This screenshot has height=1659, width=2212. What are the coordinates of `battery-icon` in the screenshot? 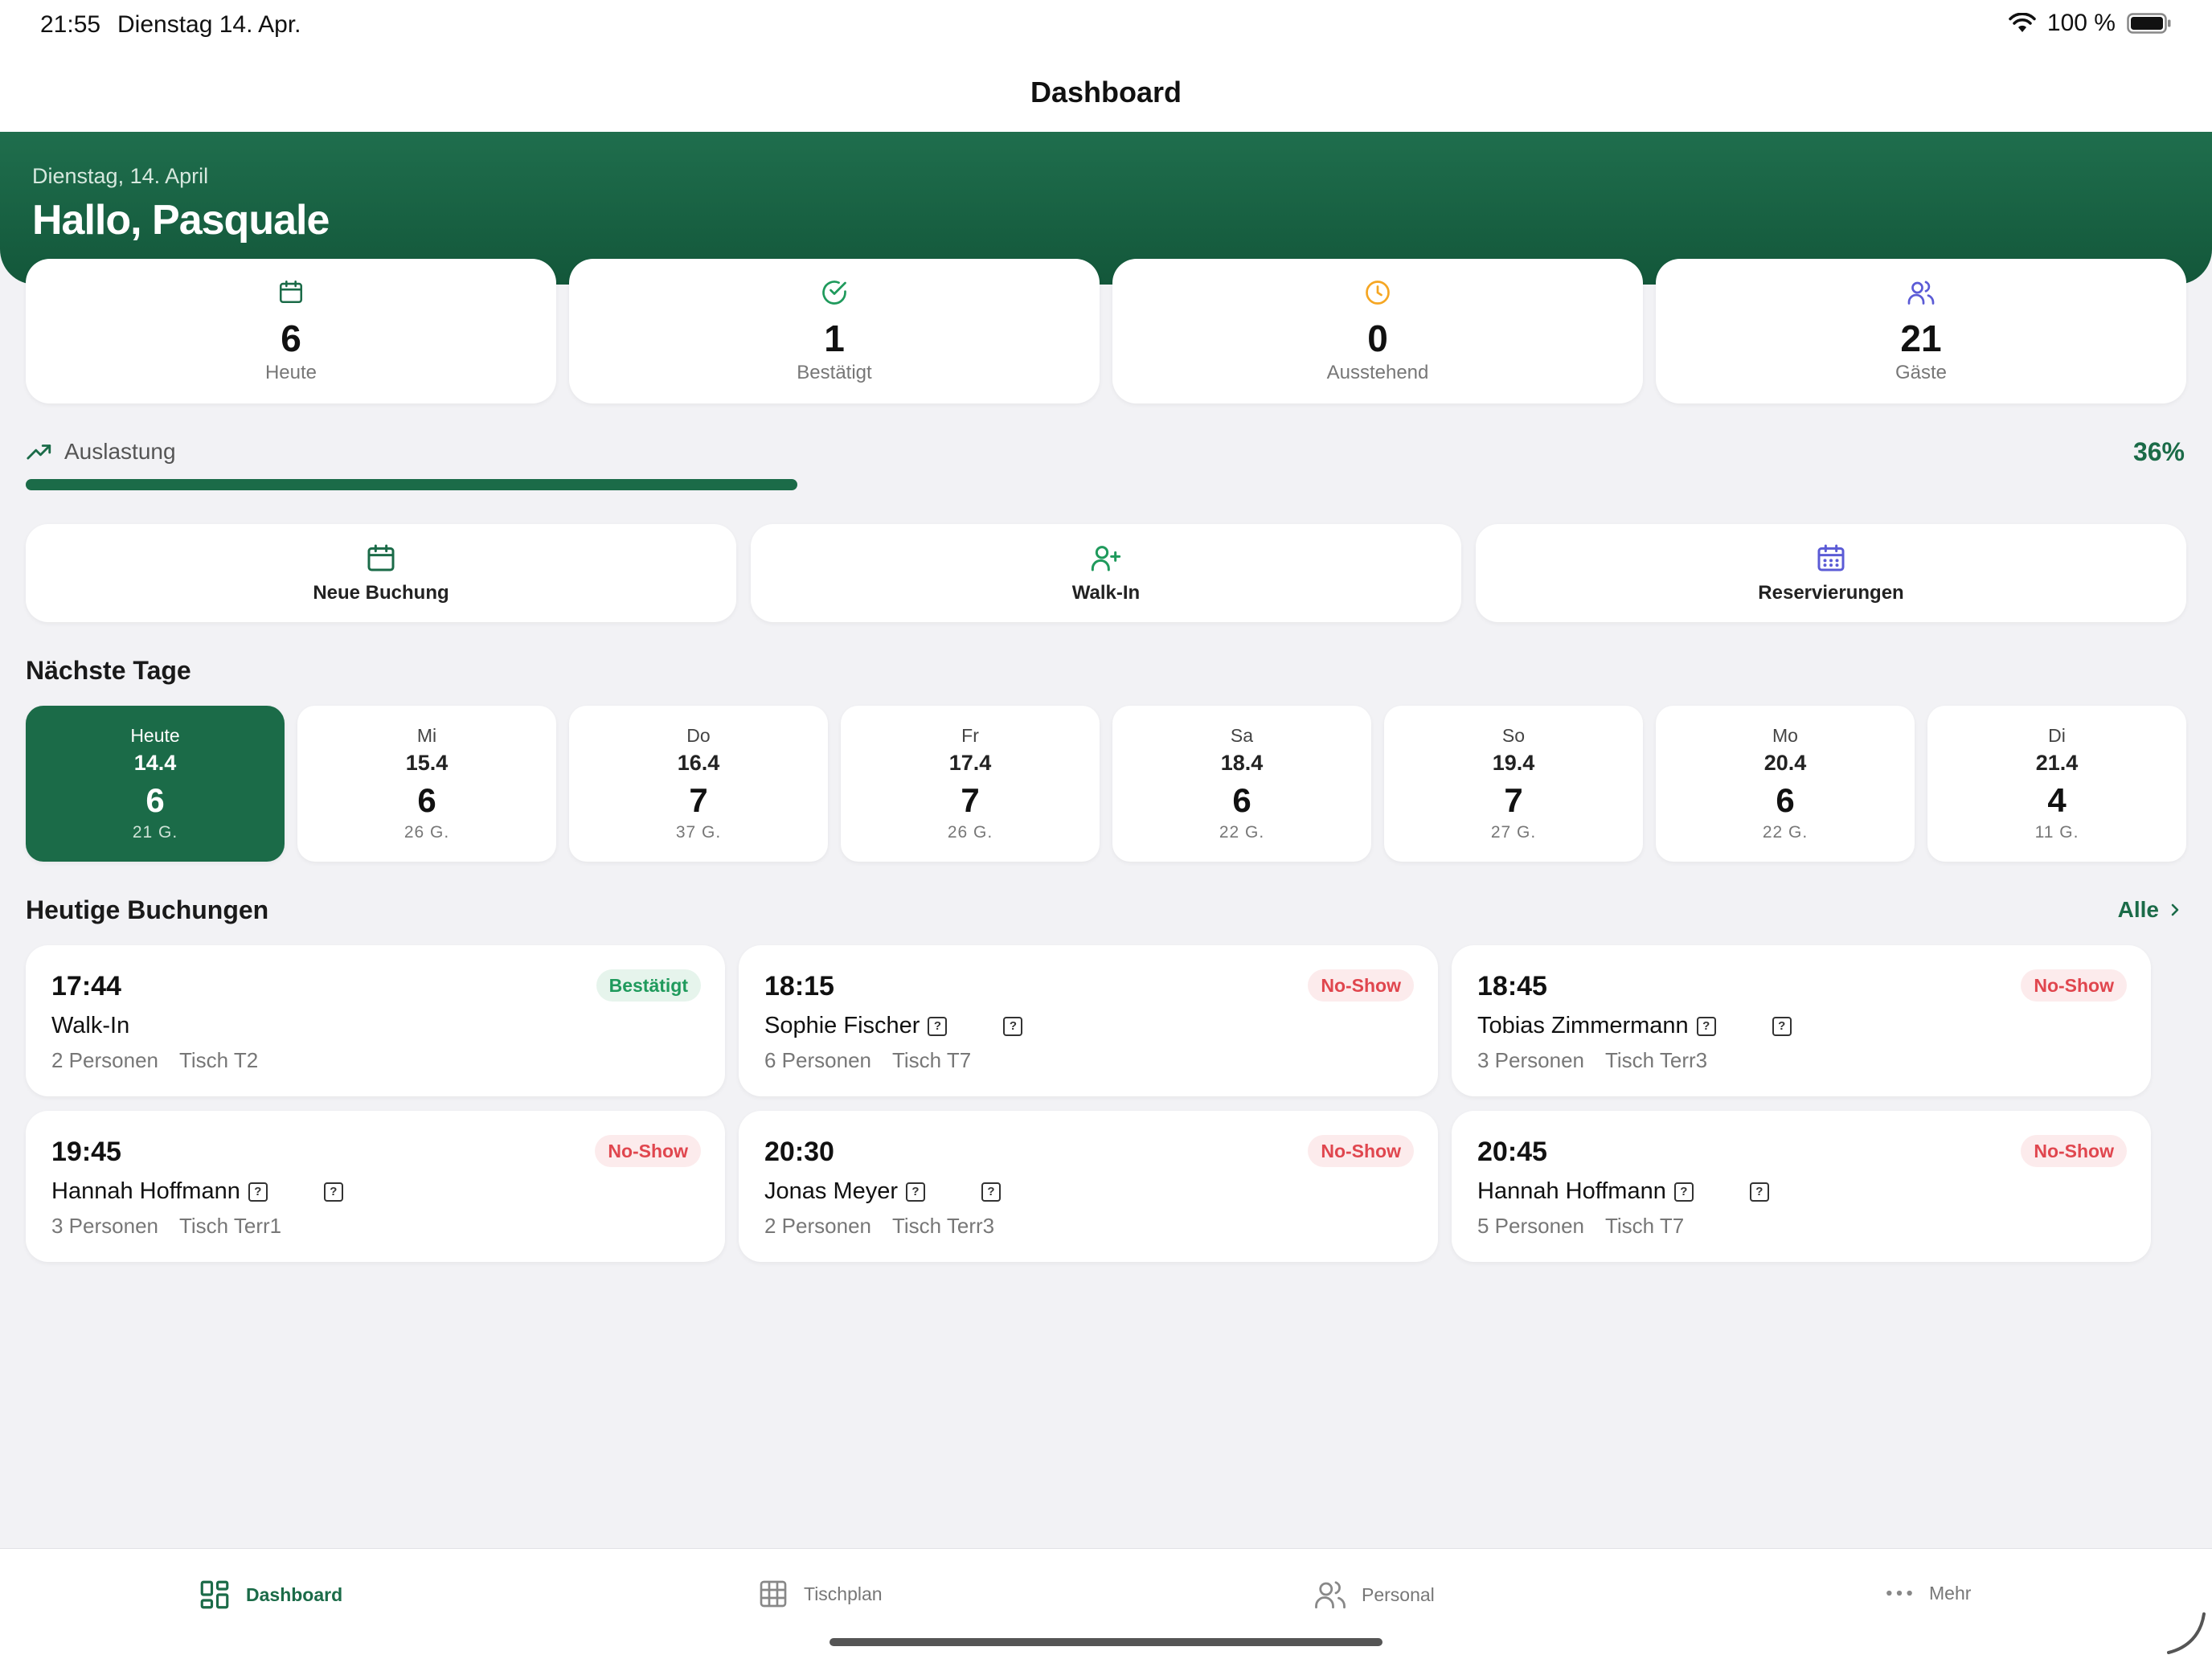 It's located at (2149, 23).